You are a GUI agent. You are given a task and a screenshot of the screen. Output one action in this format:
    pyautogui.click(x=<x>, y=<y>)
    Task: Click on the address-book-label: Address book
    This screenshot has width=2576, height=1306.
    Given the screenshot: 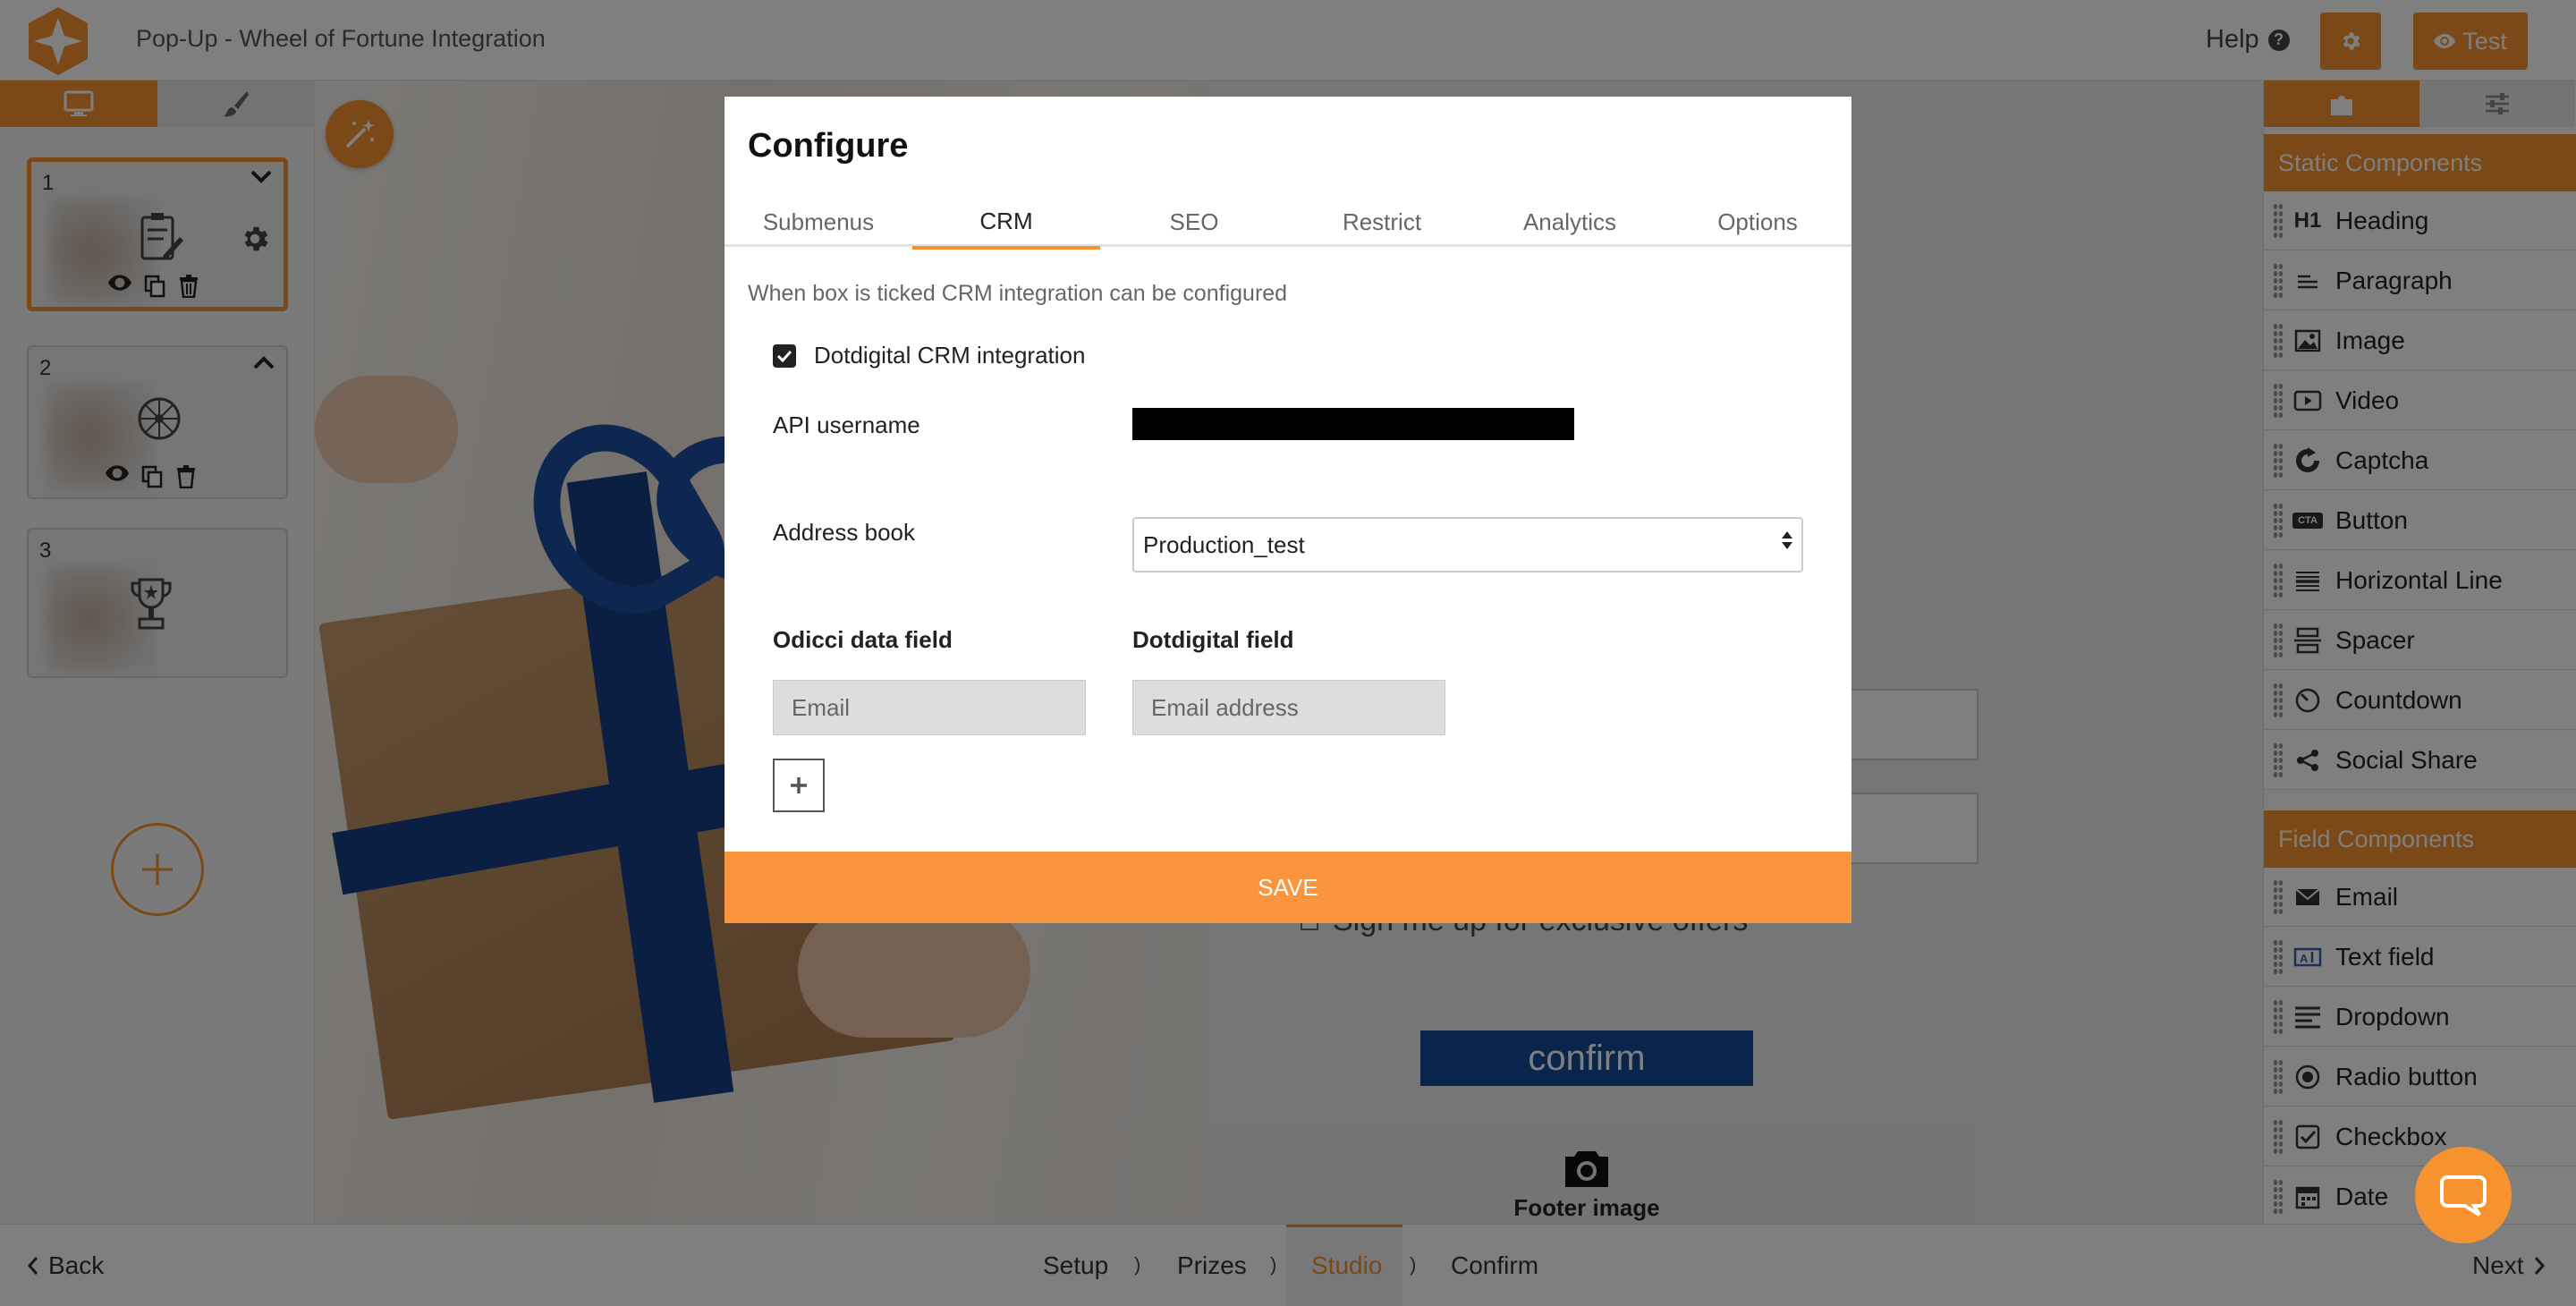 What is the action you would take?
    pyautogui.click(x=844, y=532)
    